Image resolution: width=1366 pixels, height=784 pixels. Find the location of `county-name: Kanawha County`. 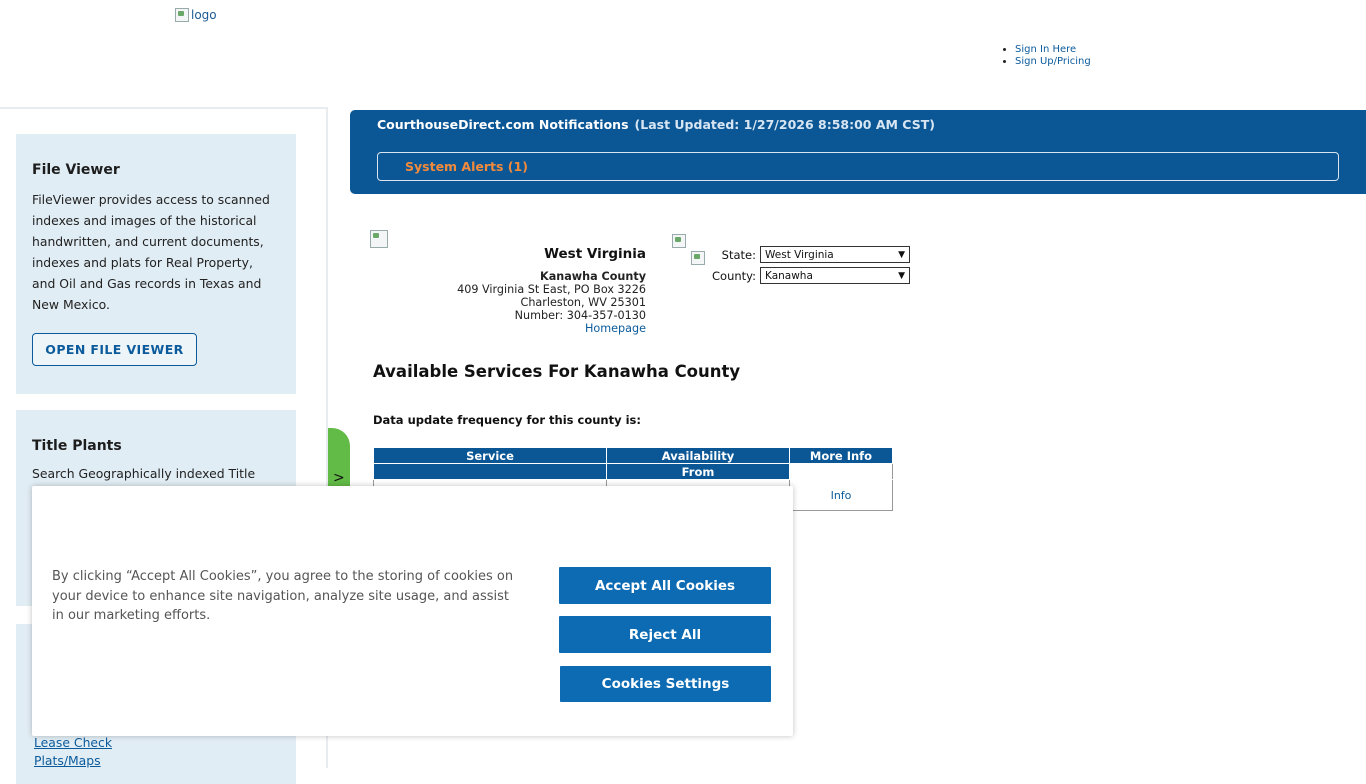

county-name: Kanawha County is located at coordinates (593, 276).